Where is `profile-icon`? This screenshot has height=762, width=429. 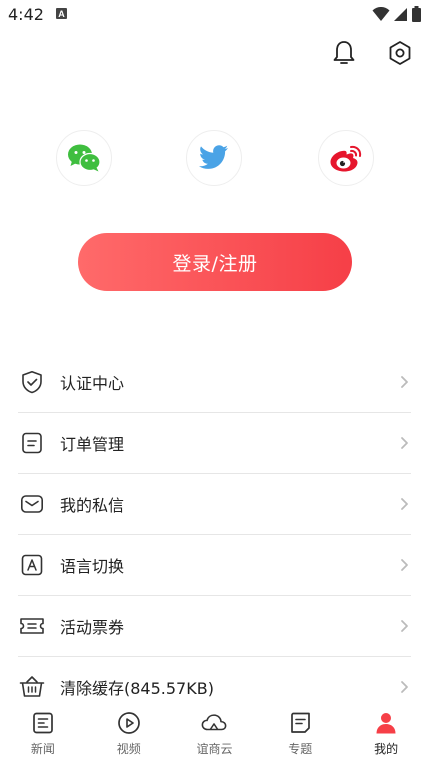
profile-icon is located at coordinates (386, 723).